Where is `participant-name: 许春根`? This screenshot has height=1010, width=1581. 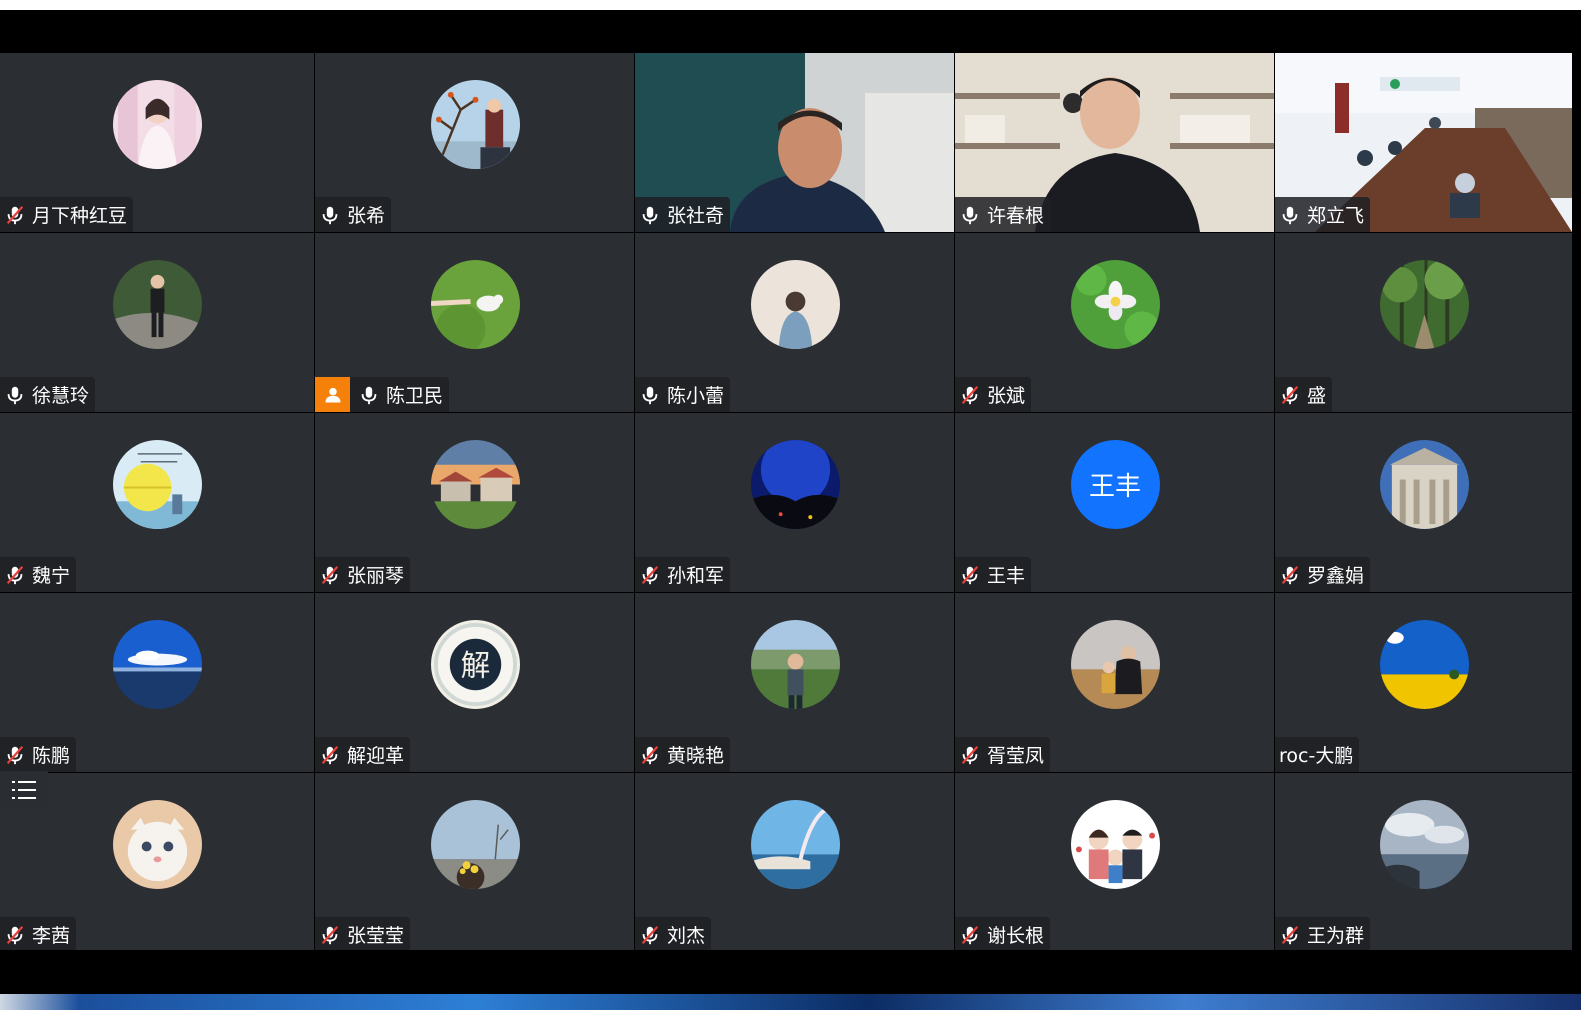 participant-name: 许春根 is located at coordinates (1016, 216).